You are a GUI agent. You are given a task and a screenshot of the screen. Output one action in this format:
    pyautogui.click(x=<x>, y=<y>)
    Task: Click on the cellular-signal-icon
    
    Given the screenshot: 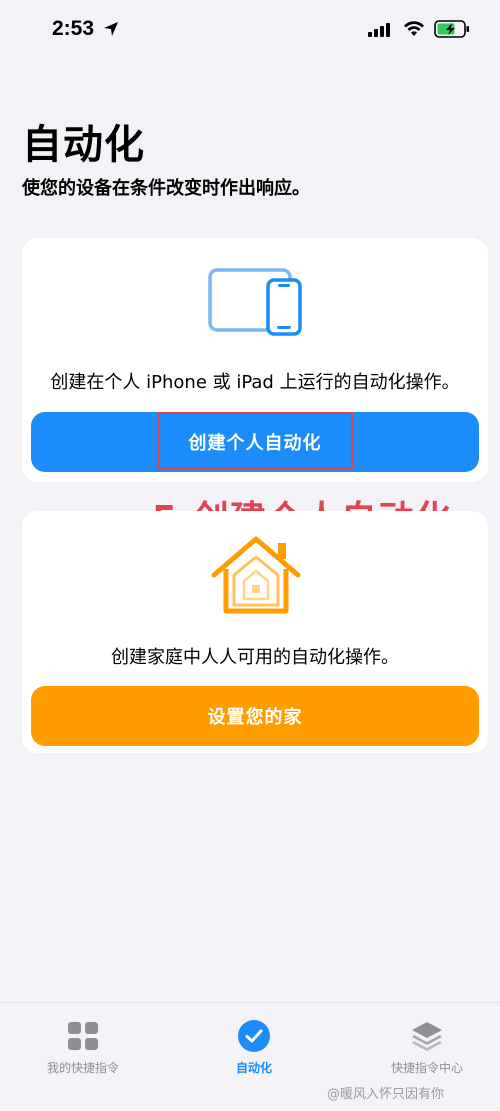 What is the action you would take?
    pyautogui.click(x=379, y=30)
    